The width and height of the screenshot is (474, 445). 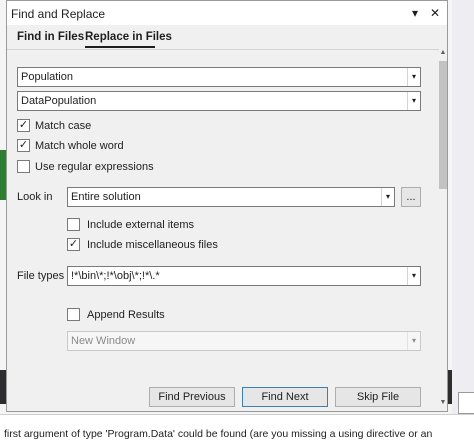 What do you see at coordinates (192, 397) in the screenshot?
I see `find-previous-button: Find Previous` at bounding box center [192, 397].